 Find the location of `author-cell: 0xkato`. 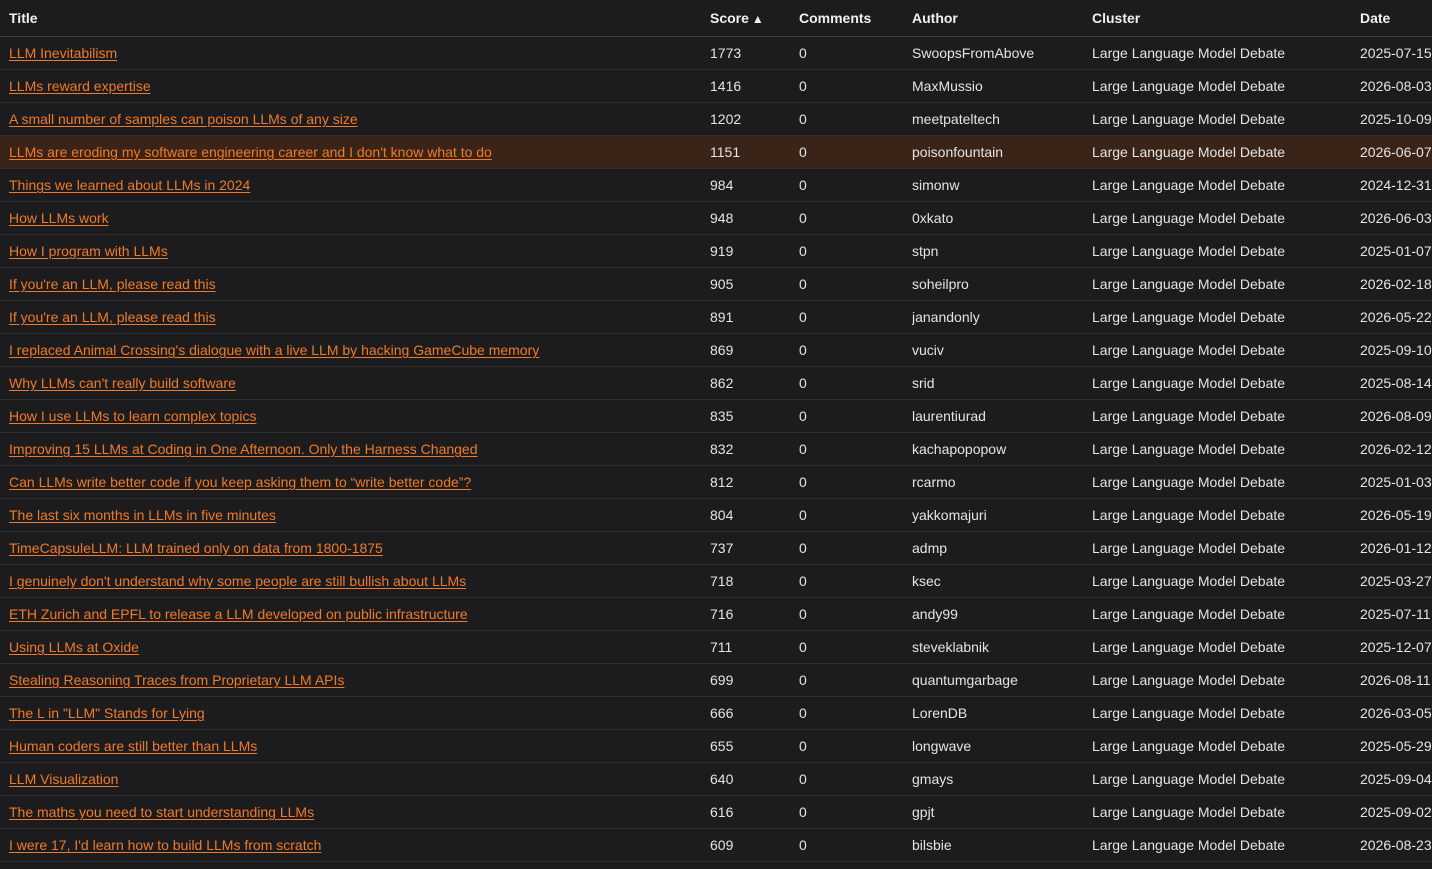

author-cell: 0xkato is located at coordinates (933, 218).